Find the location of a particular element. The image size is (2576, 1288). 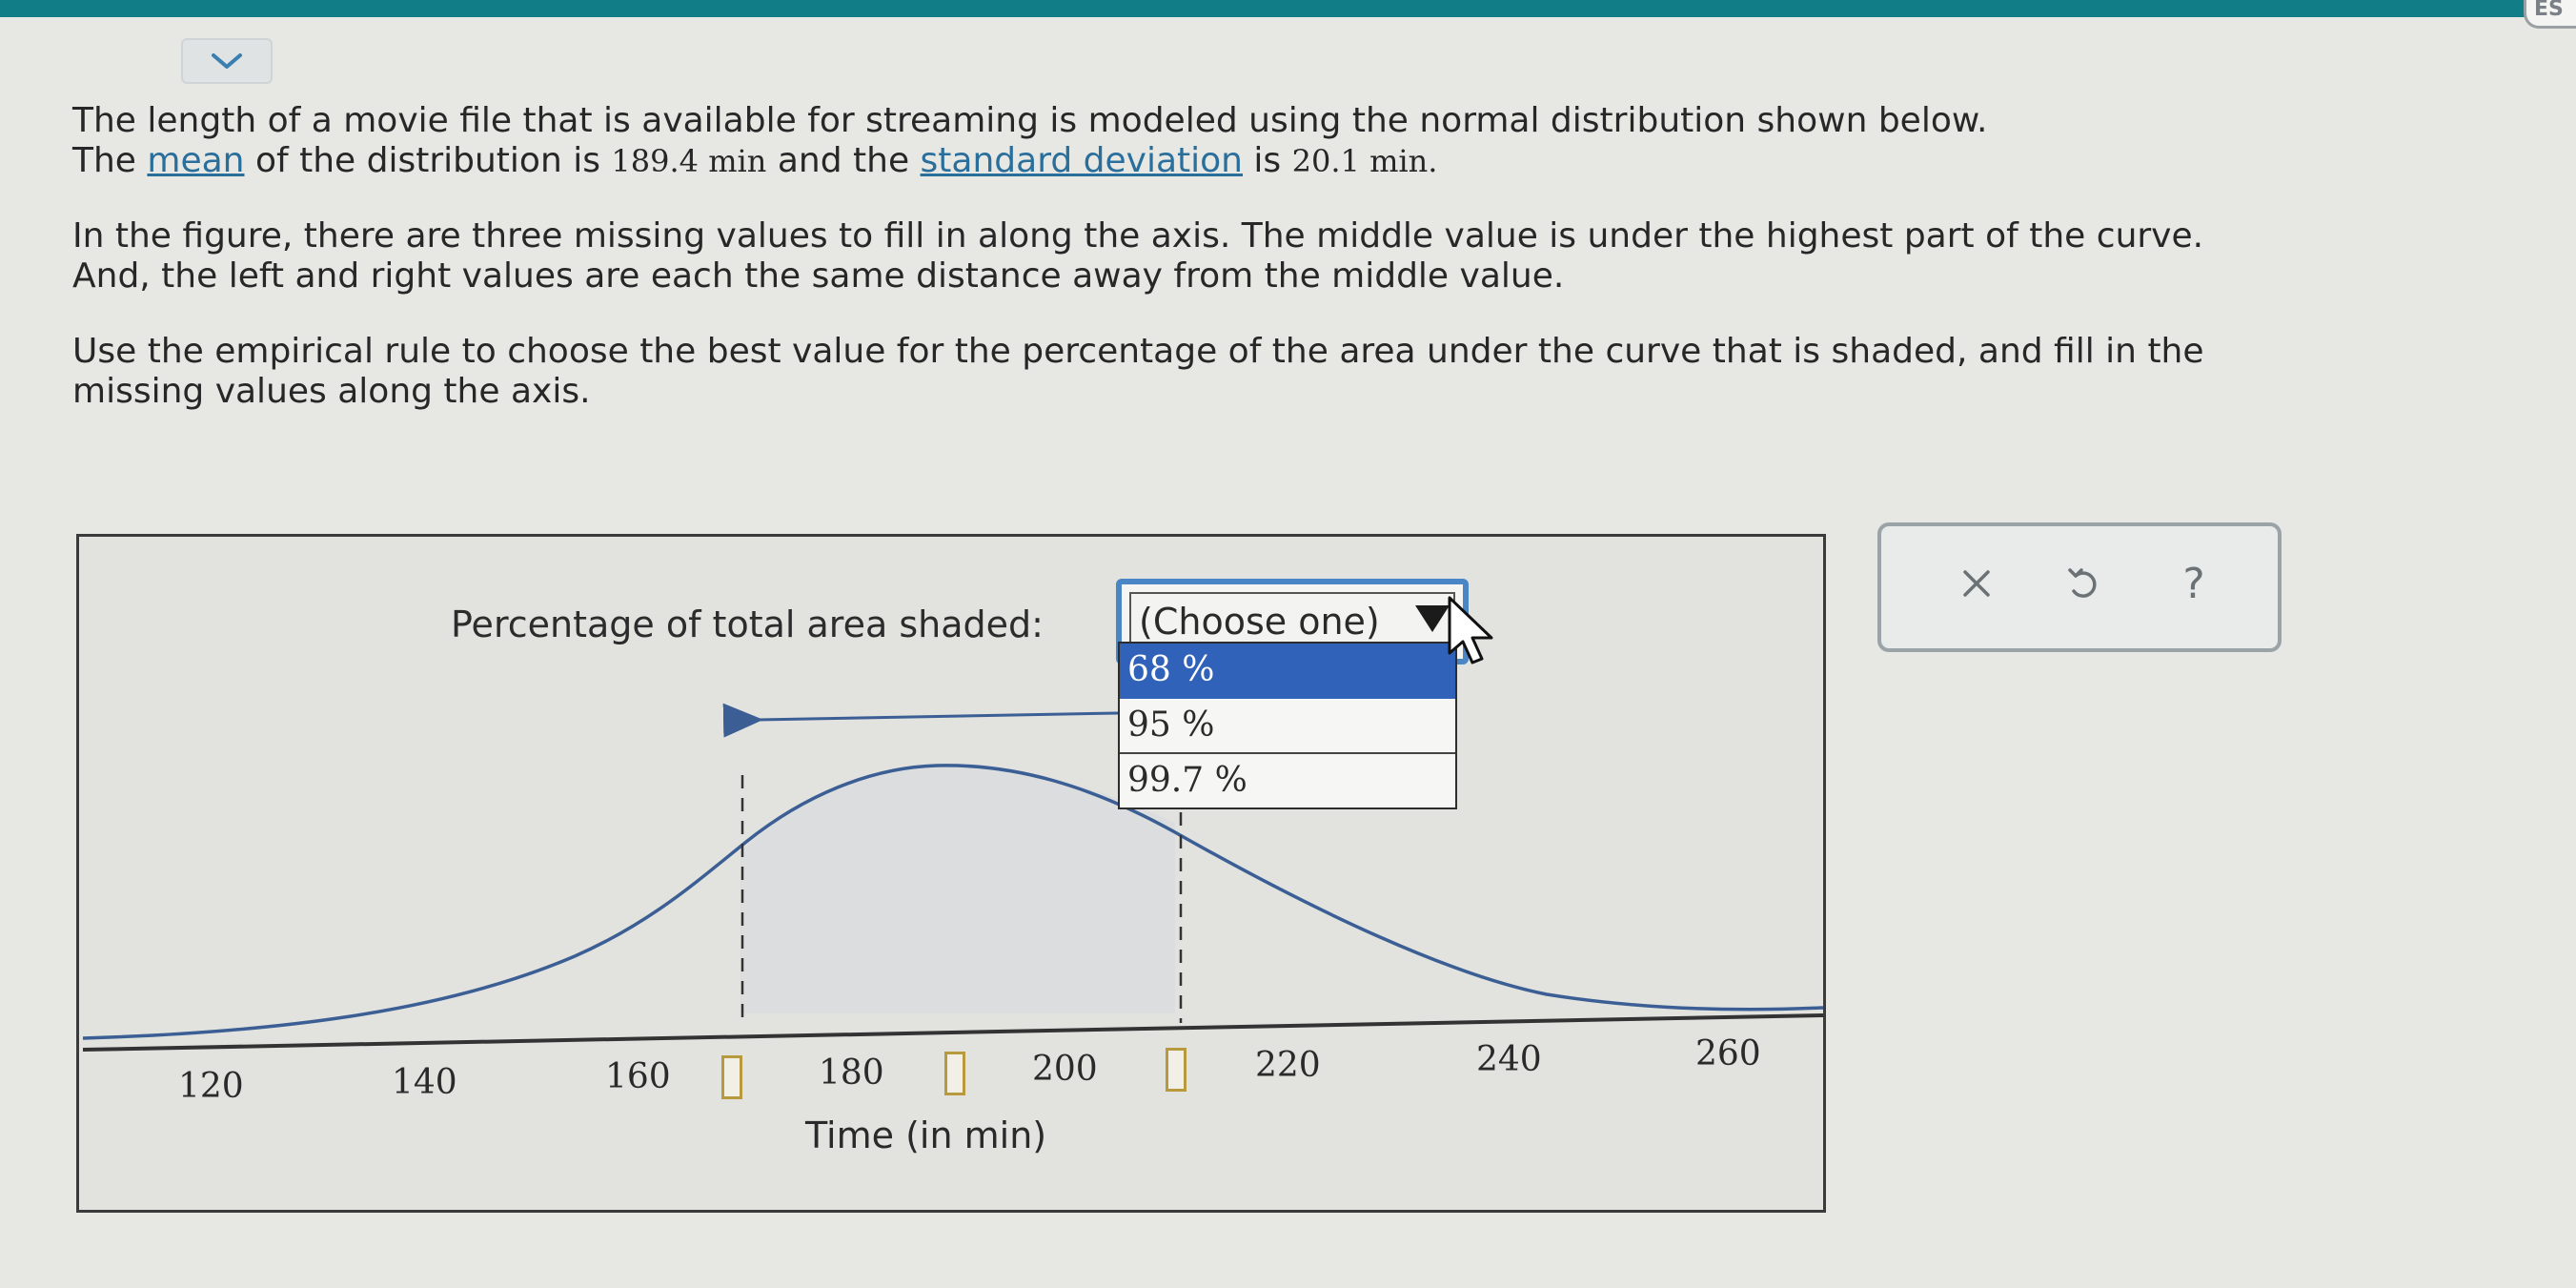

chevron-down-icon is located at coordinates (227, 61).